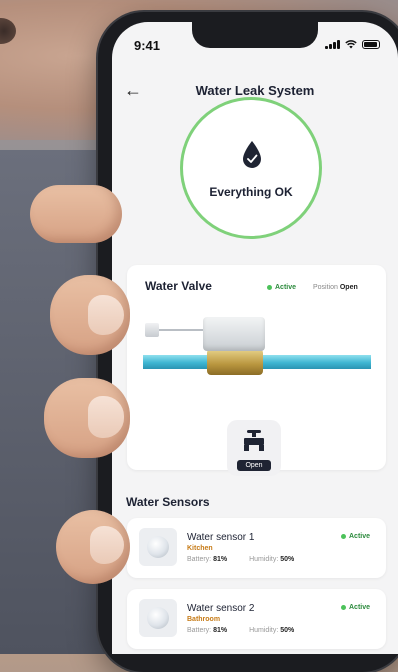 The height and width of the screenshot is (672, 398). I want to click on valve-open-tile: Open, so click(254, 448).